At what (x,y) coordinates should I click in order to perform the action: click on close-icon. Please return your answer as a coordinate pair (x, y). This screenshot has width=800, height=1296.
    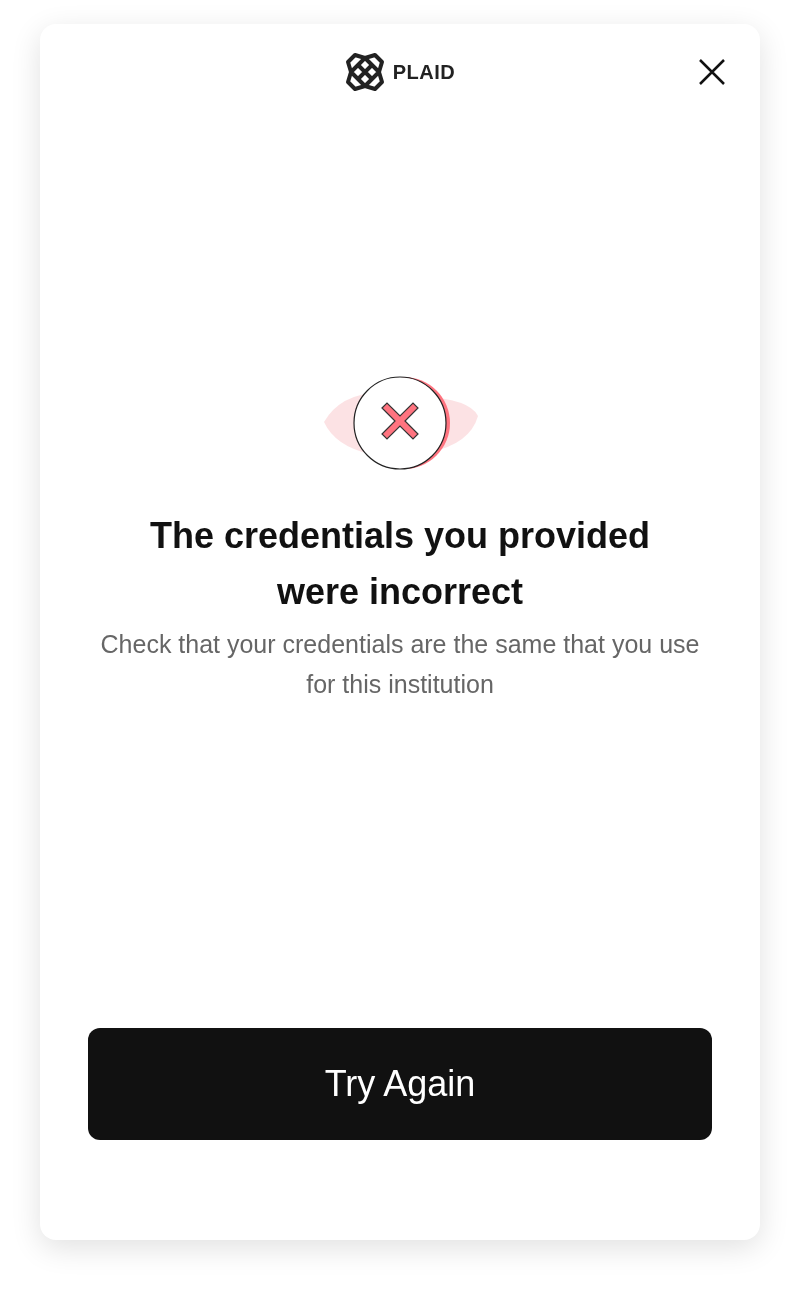
    Looking at the image, I should click on (712, 72).